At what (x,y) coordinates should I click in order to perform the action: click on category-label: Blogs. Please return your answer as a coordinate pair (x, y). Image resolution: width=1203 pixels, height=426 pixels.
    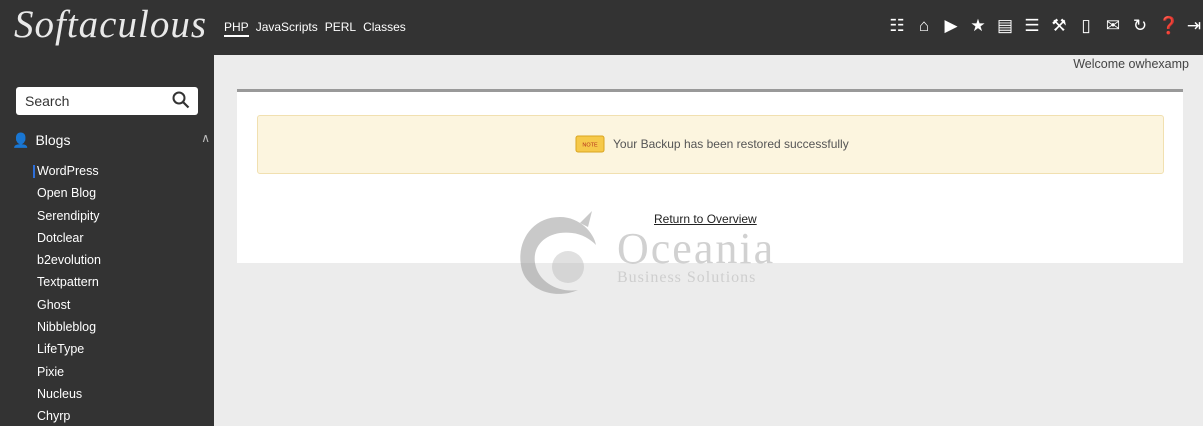
    Looking at the image, I should click on (53, 140).